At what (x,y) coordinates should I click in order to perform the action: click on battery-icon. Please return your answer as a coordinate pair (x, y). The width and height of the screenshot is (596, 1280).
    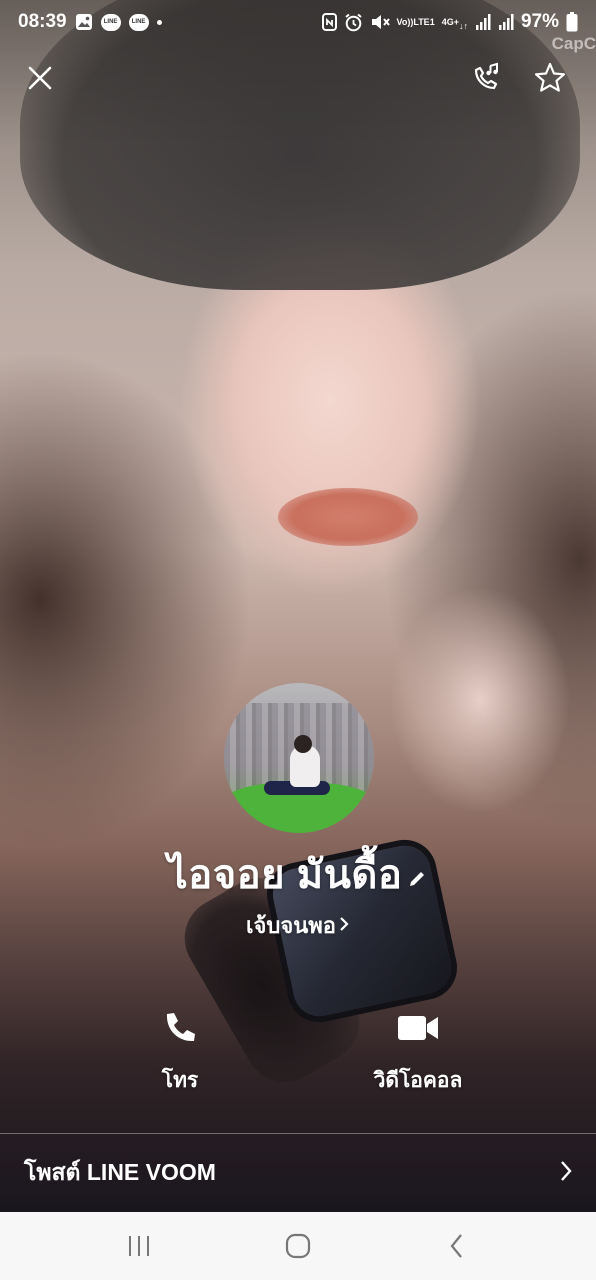
    Looking at the image, I should click on (572, 22).